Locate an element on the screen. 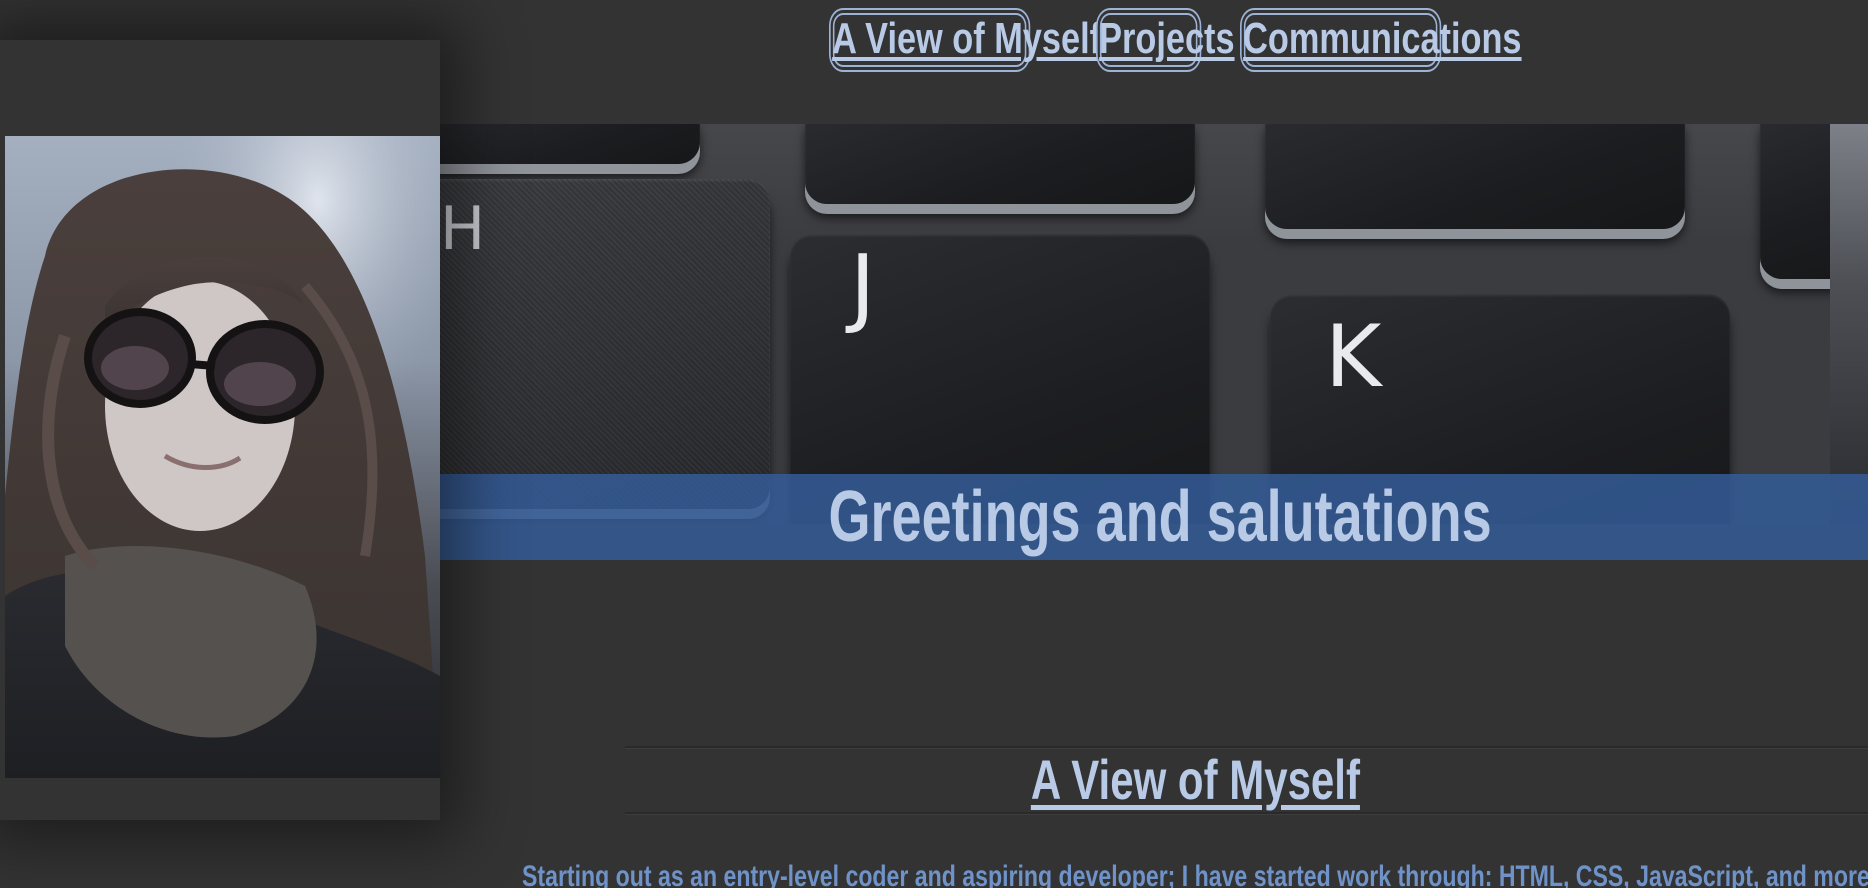 The image size is (1868, 888). key-label-j: J is located at coordinates (863, 287).